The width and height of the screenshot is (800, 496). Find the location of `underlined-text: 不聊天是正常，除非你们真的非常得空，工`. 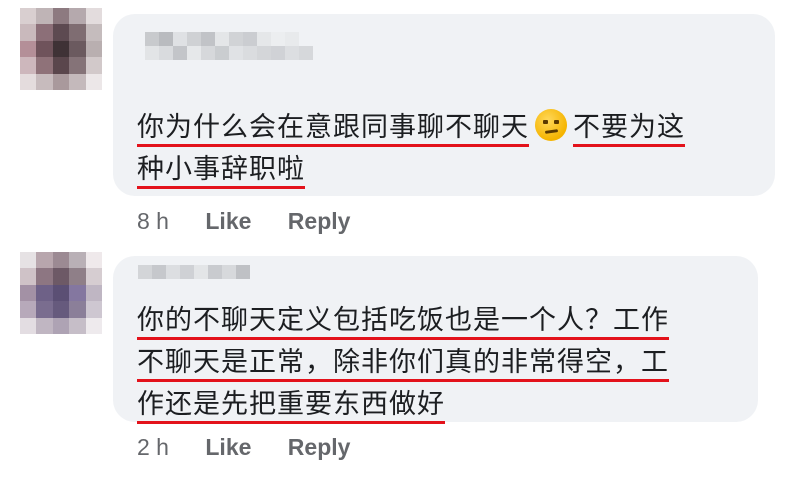

underlined-text: 不聊天是正常，除非你们真的非常得空，工 is located at coordinates (403, 364).